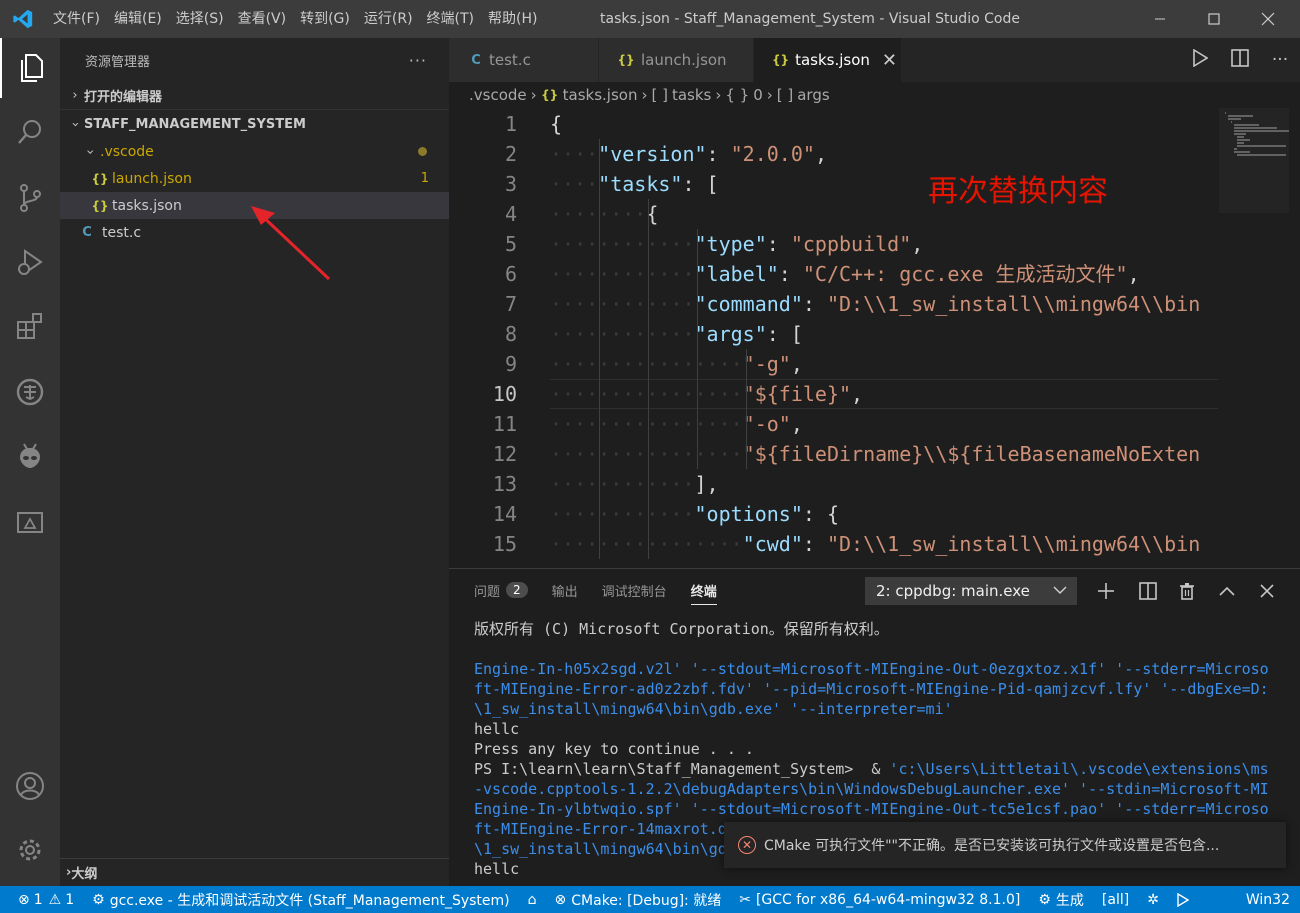  Describe the element at coordinates (262, 19) in the screenshot. I see `menu-item: 查看(V)` at that location.